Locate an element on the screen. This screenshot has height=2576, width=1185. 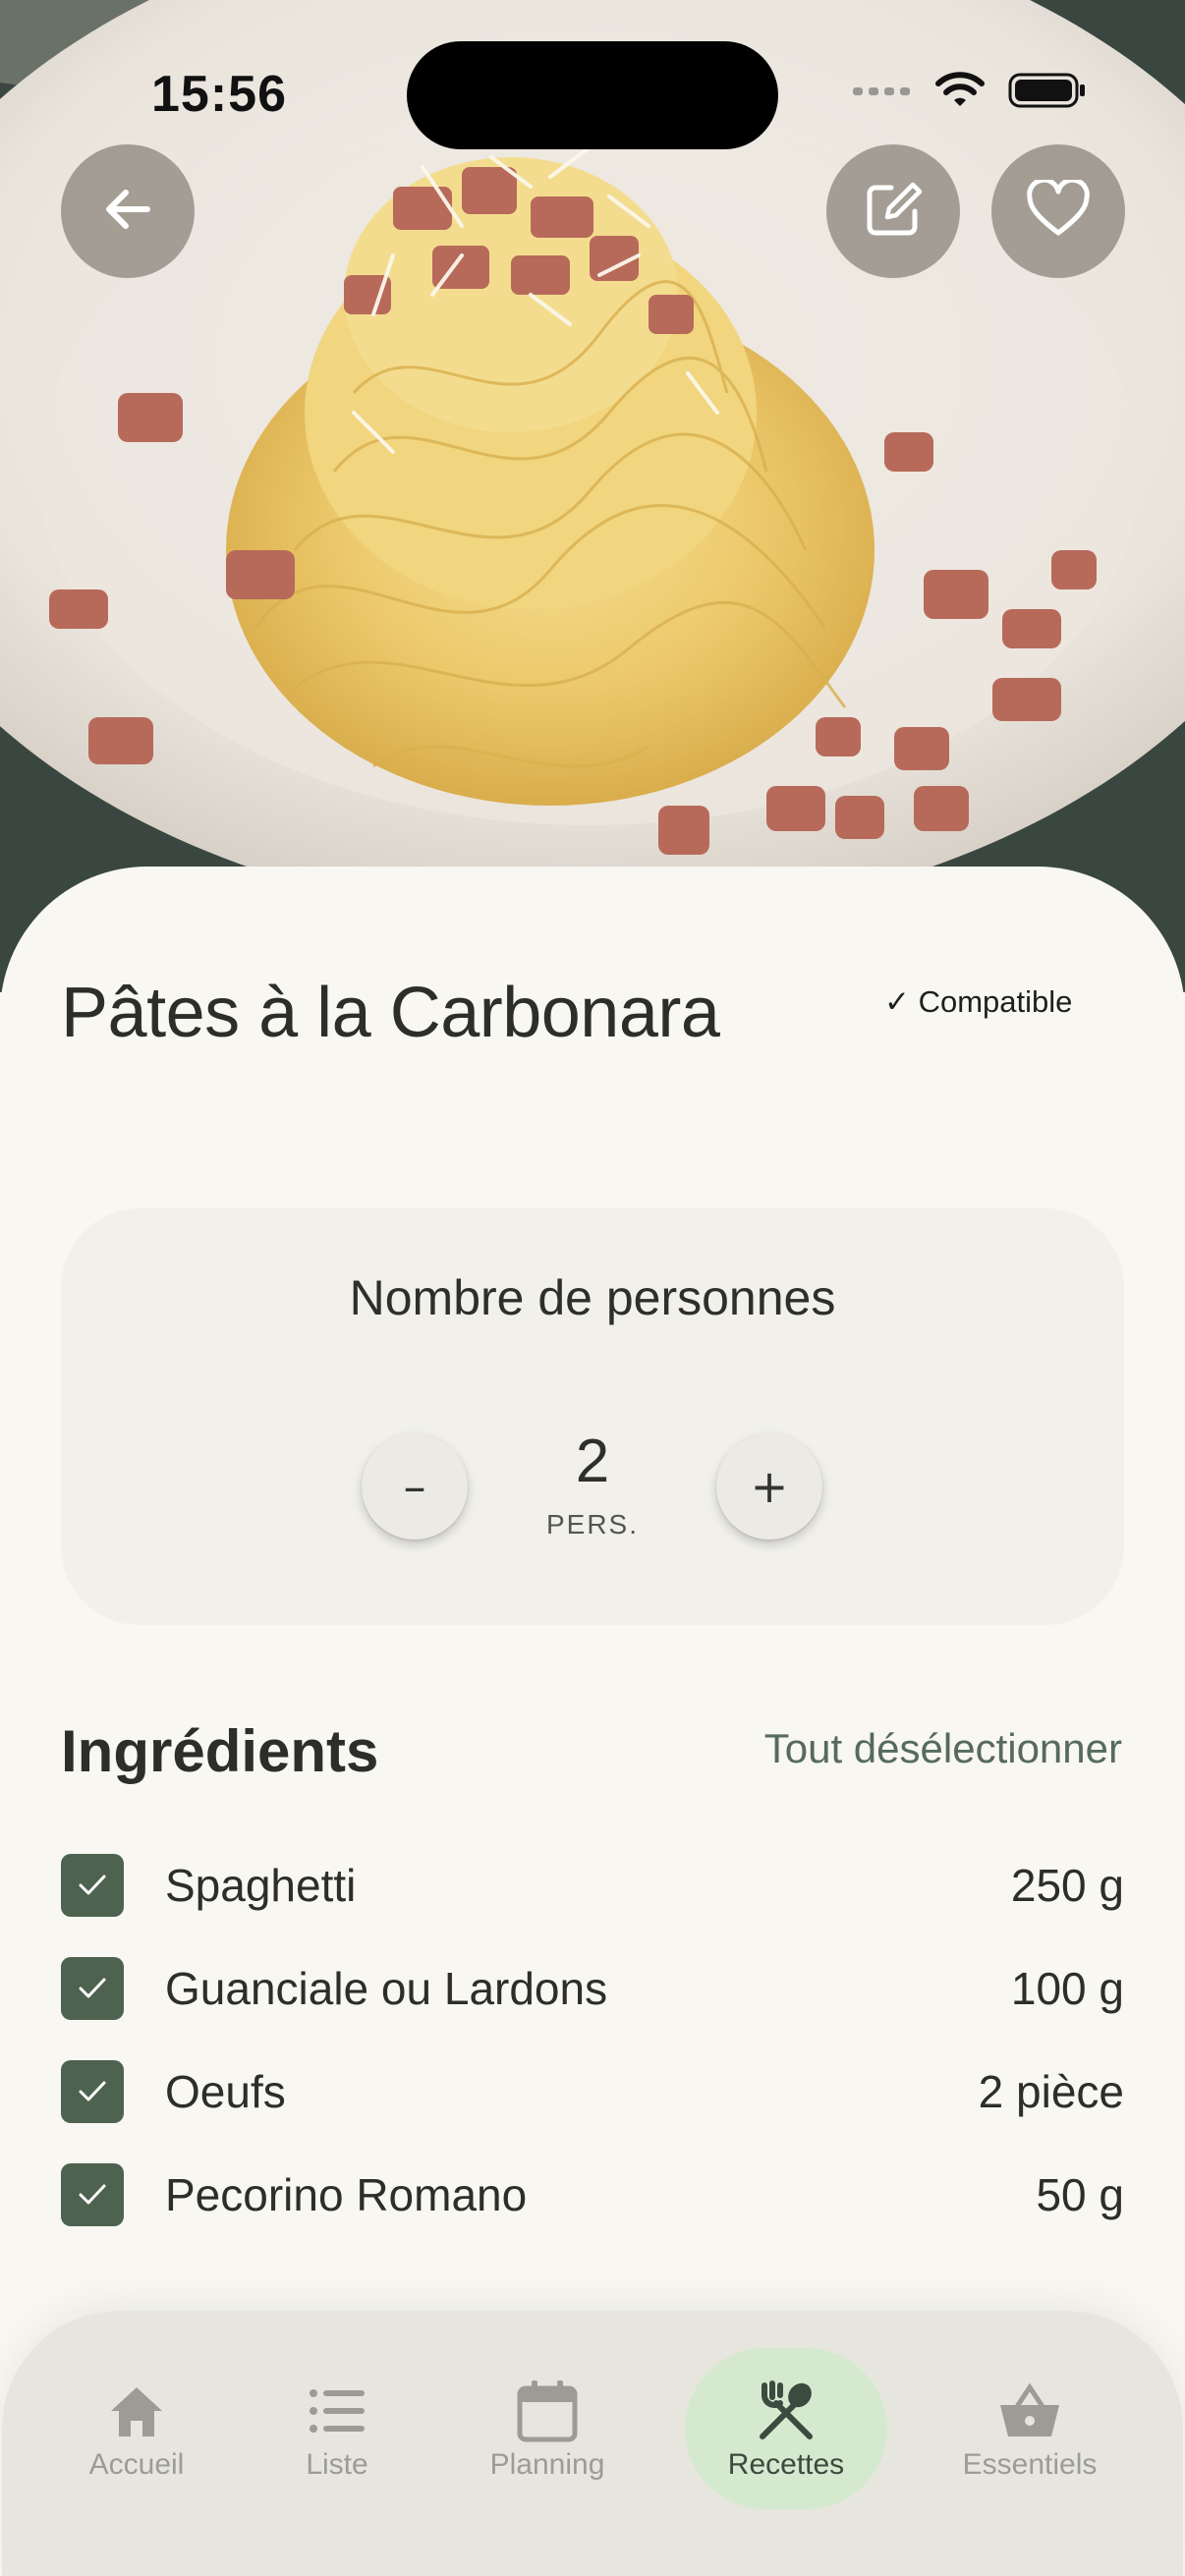
status-icons is located at coordinates (970, 93).